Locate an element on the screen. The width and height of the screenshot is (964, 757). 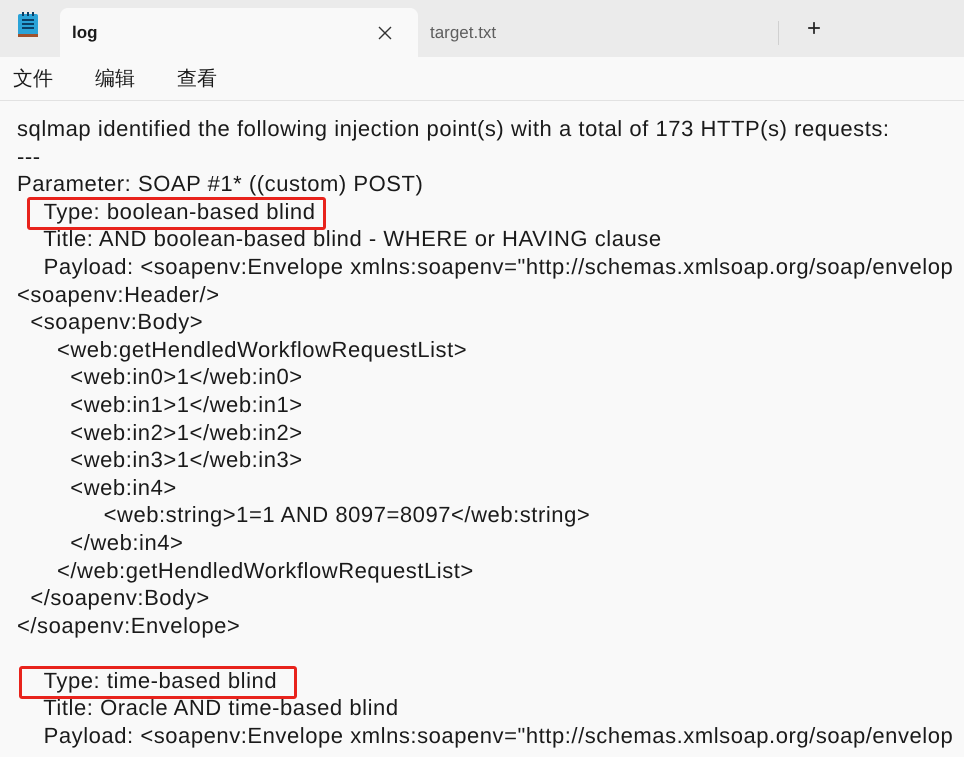
text-line: </web:in4> is located at coordinates (126, 542).